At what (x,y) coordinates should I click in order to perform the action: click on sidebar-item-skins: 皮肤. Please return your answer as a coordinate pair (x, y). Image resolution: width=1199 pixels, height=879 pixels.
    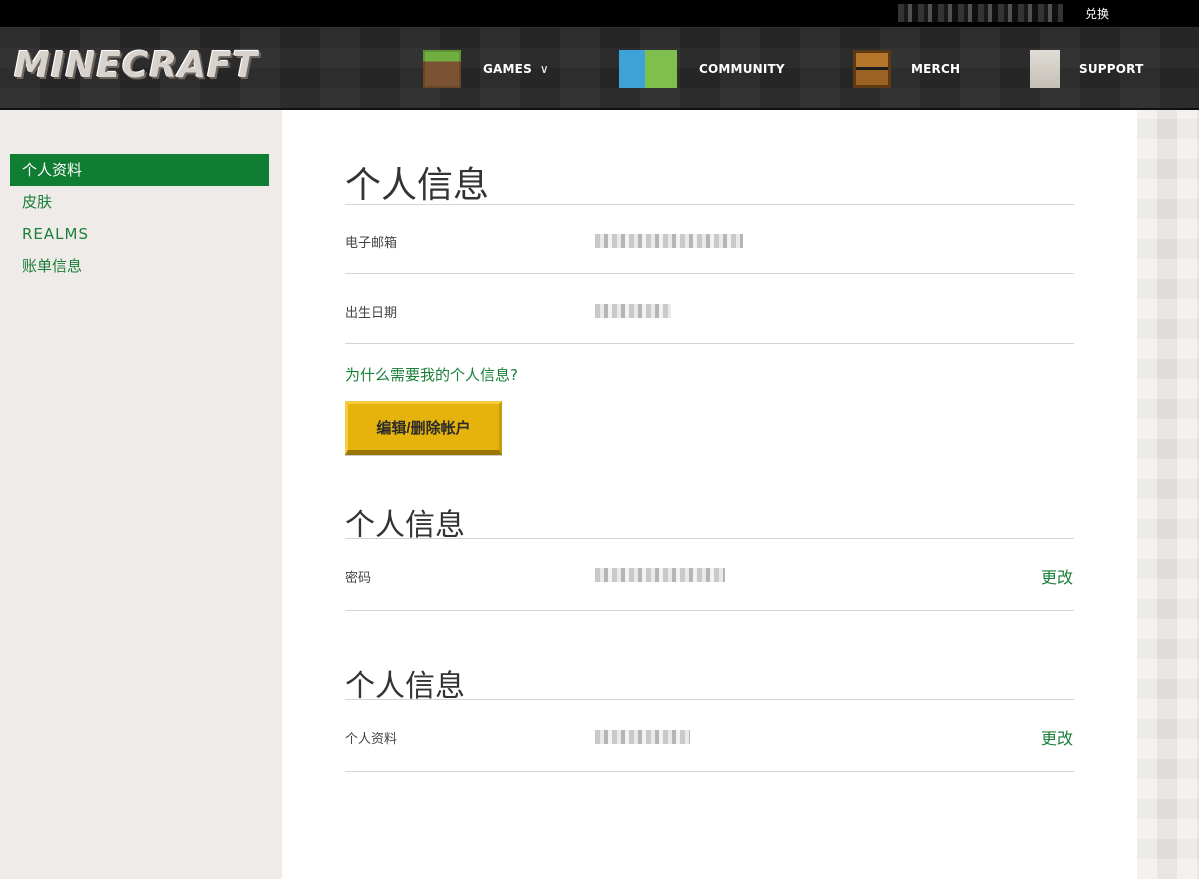
    Looking at the image, I should click on (139, 202).